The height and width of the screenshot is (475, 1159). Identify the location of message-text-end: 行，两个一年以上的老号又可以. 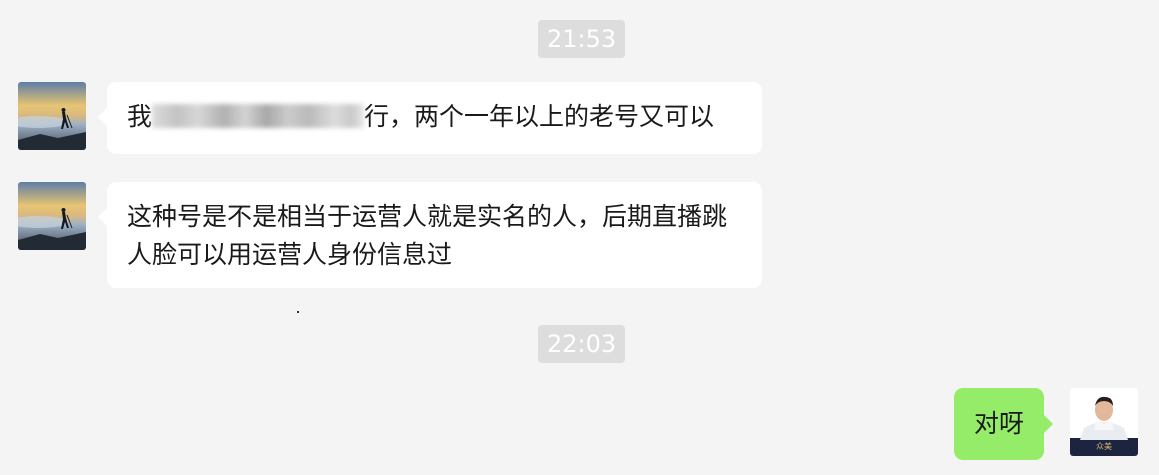
(539, 116).